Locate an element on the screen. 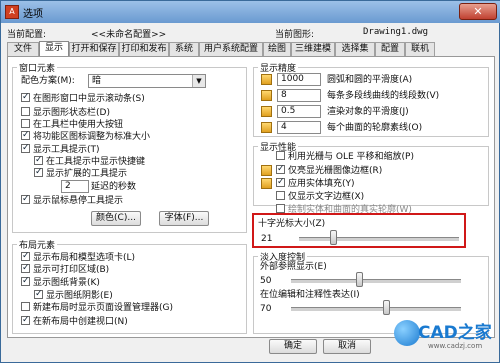 The height and width of the screenshot is (363, 500). title-bar: A 选项 ✕ is located at coordinates (250, 12).